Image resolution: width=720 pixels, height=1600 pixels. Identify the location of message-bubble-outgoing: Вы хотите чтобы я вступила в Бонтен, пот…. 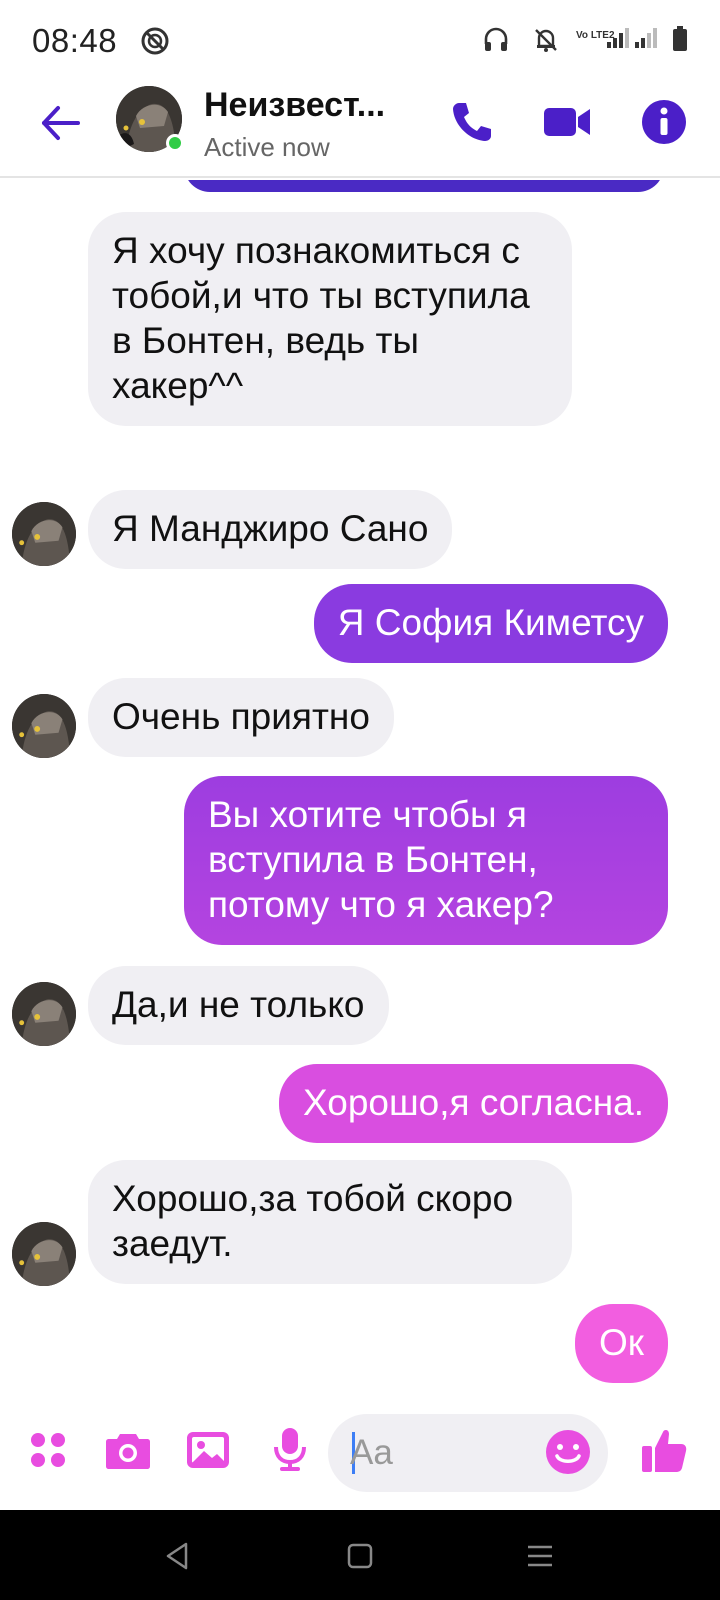
(426, 860).